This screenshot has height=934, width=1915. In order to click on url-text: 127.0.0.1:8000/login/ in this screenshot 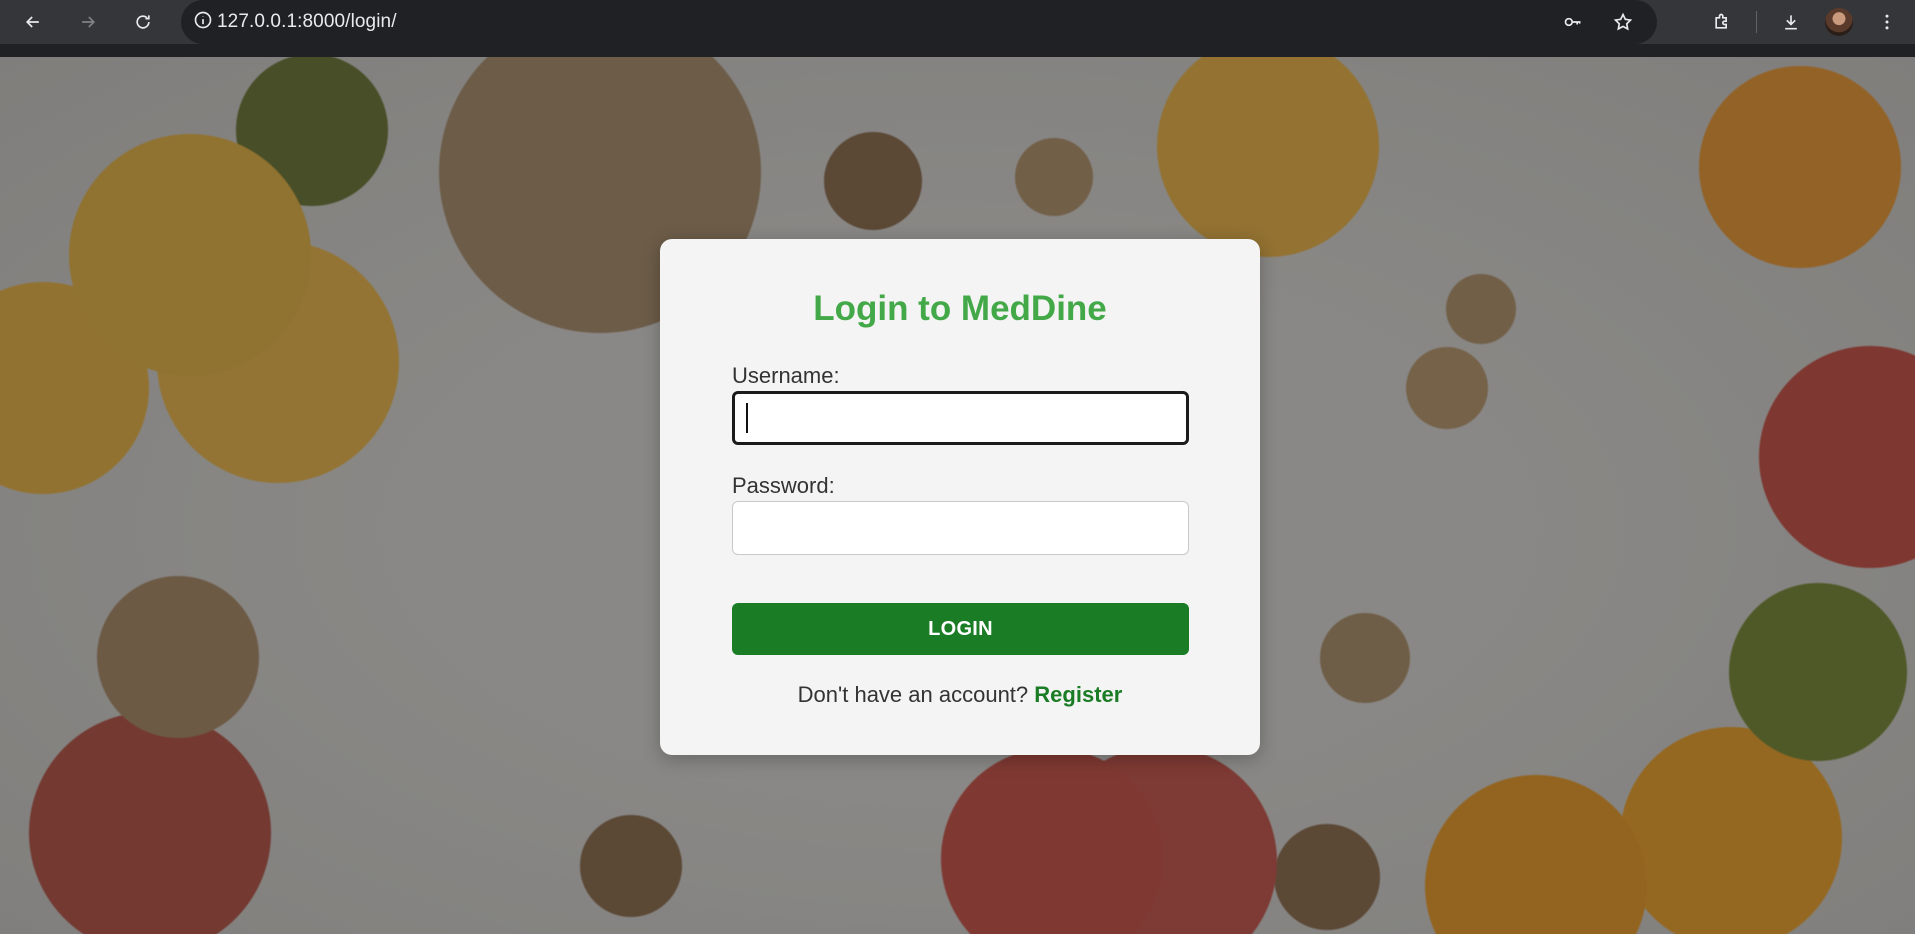, I will do `click(307, 22)`.